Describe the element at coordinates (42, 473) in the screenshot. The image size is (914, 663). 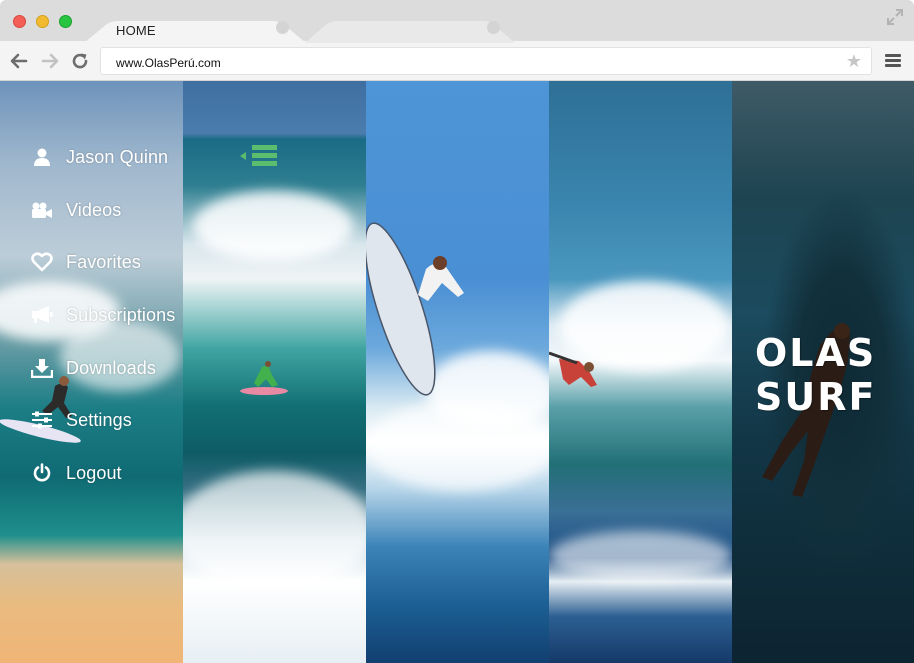
I see `power-icon` at that location.